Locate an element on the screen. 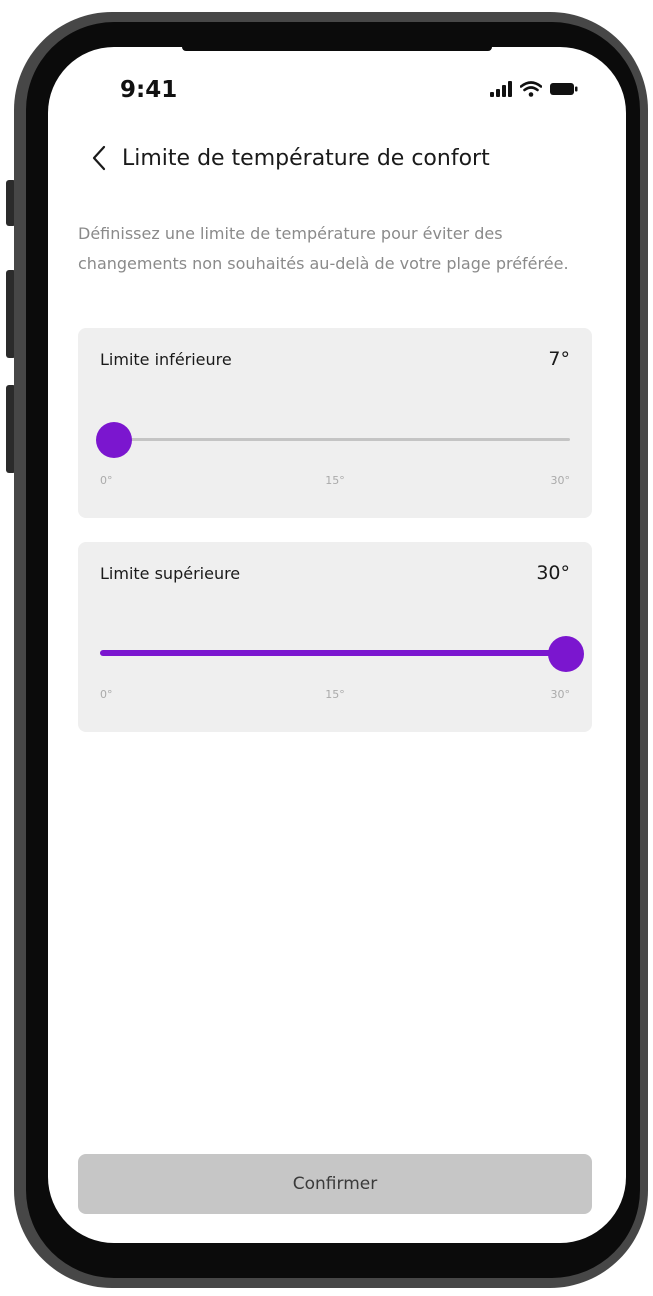  battery-icon is located at coordinates (564, 89).